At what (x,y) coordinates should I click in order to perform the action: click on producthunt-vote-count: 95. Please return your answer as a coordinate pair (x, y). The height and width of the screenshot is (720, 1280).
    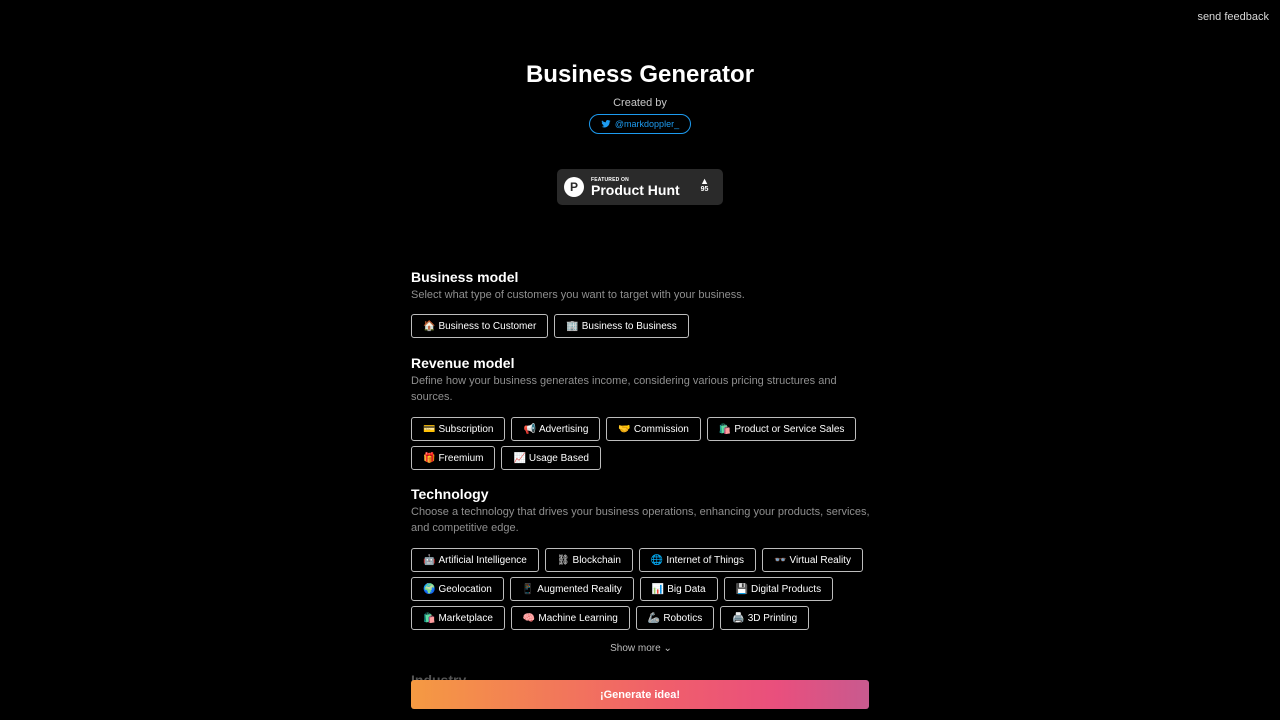
    Looking at the image, I should click on (704, 189).